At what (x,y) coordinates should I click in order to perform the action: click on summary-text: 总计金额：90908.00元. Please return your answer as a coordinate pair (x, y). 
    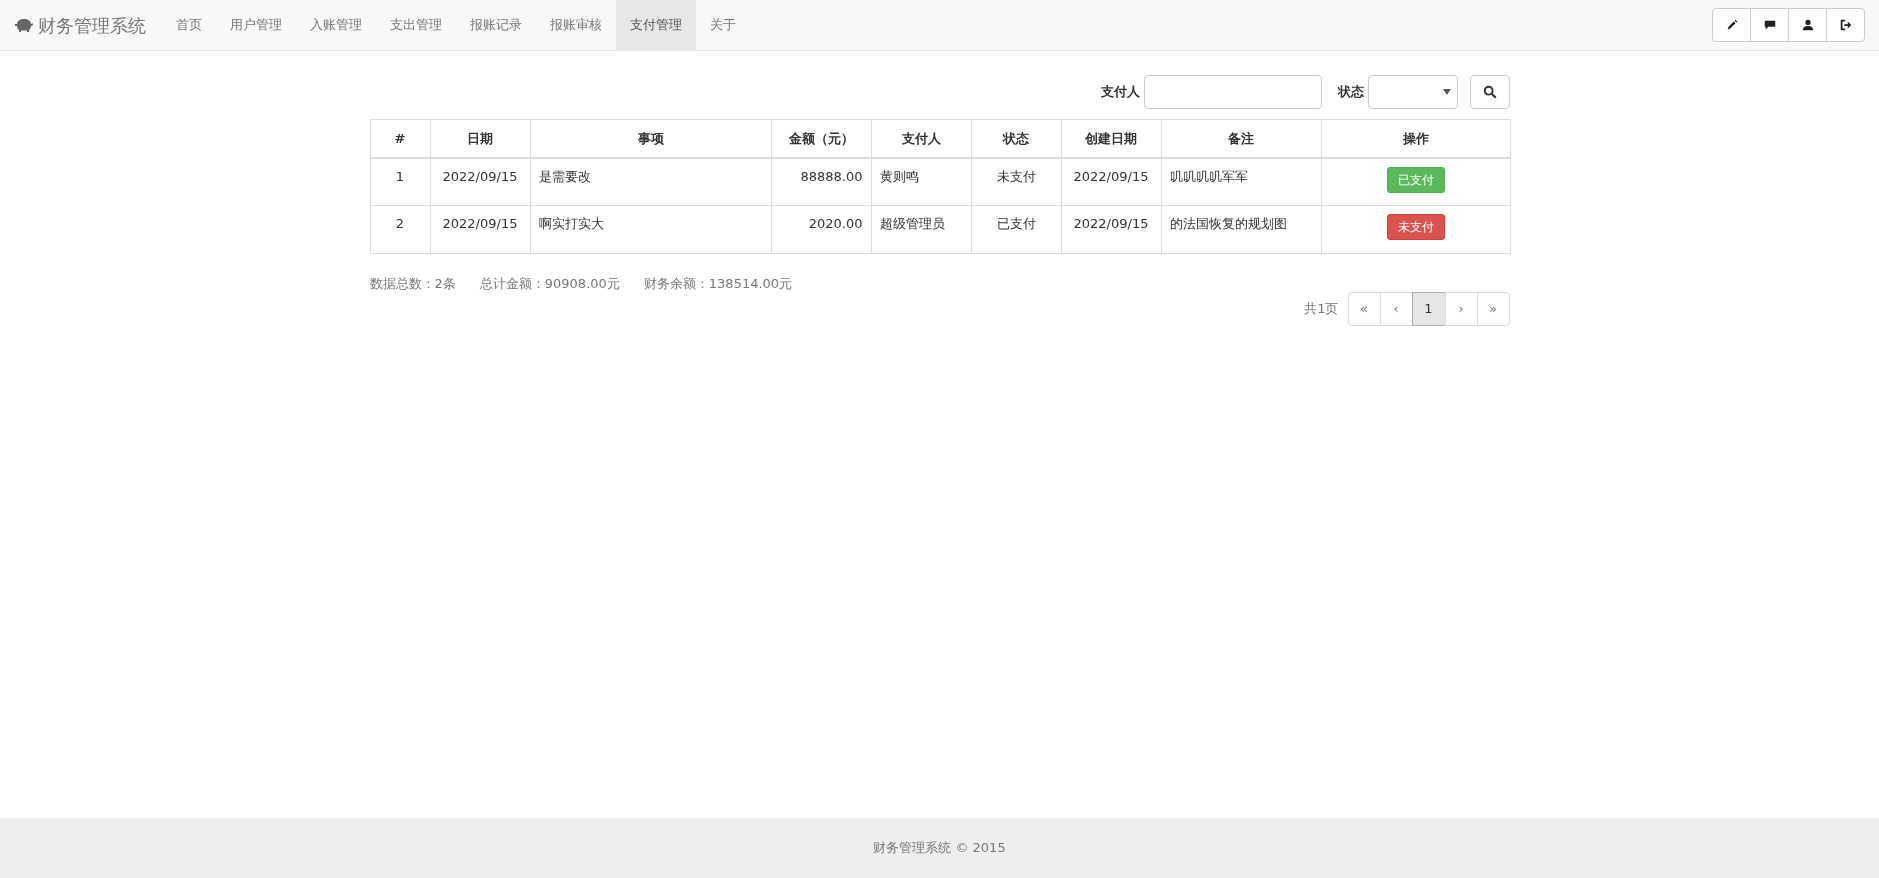
    Looking at the image, I should click on (549, 284).